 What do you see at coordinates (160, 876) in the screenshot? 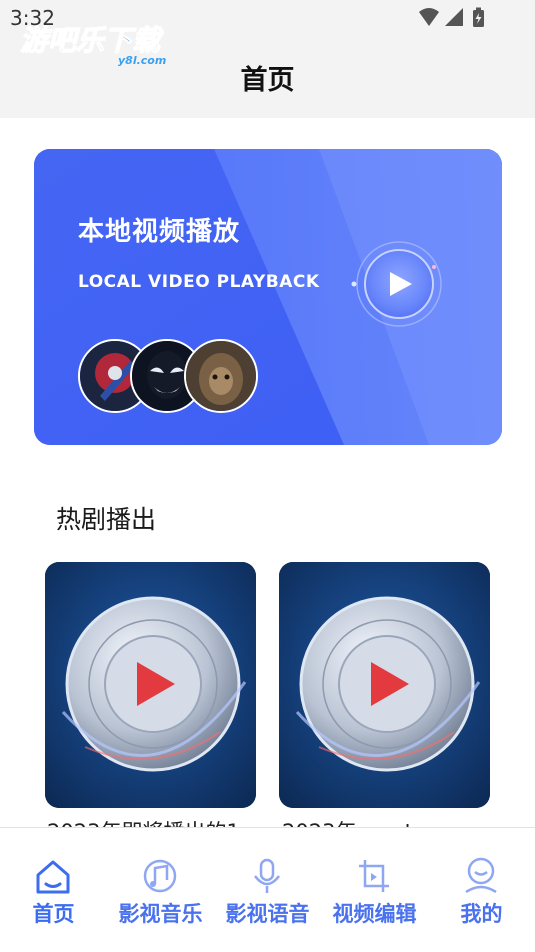
I see `music-icon` at bounding box center [160, 876].